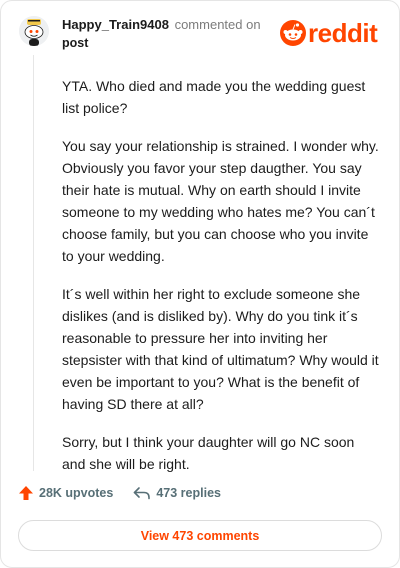 This screenshot has width=400, height=568. What do you see at coordinates (217, 24) in the screenshot?
I see `comment-action: commented on` at bounding box center [217, 24].